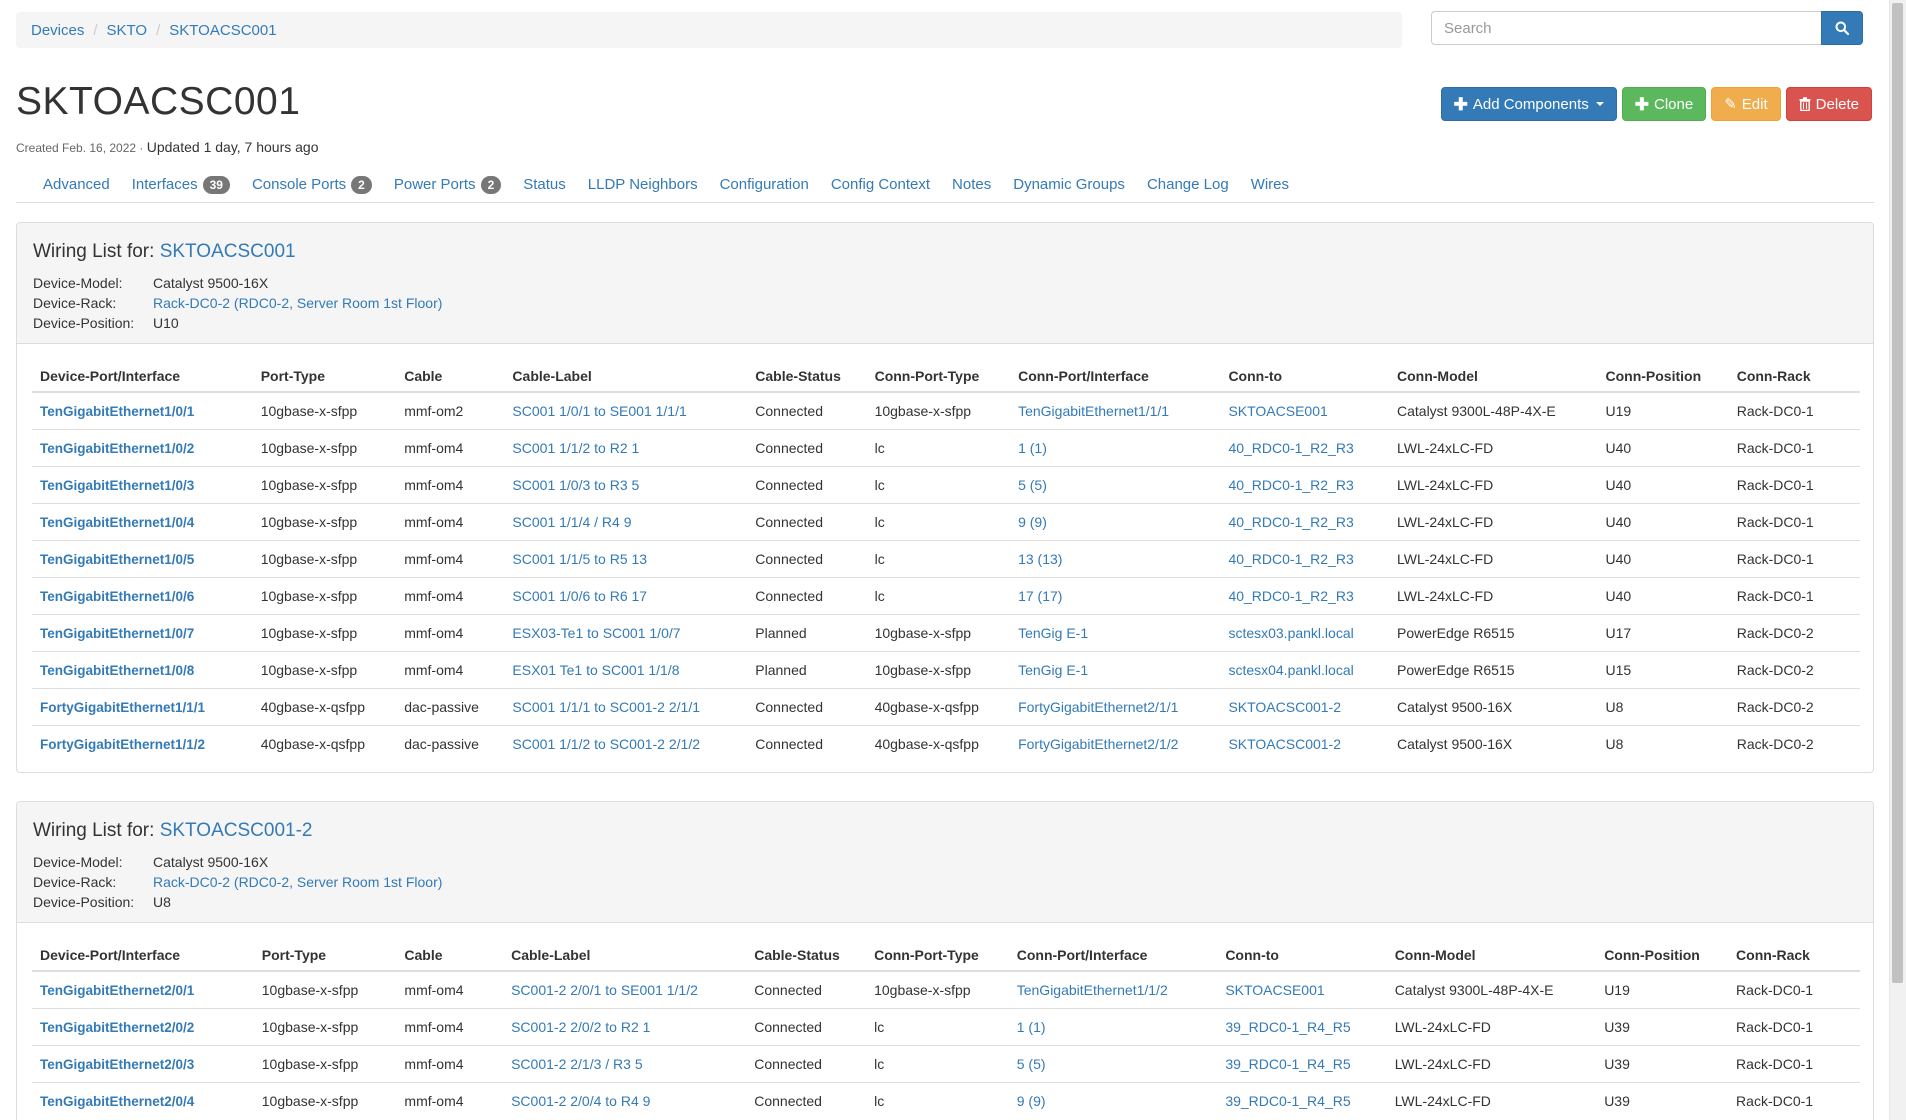 The width and height of the screenshot is (1906, 1120). I want to click on port-link: TenGigabitEthernet1/0/5, so click(117, 559).